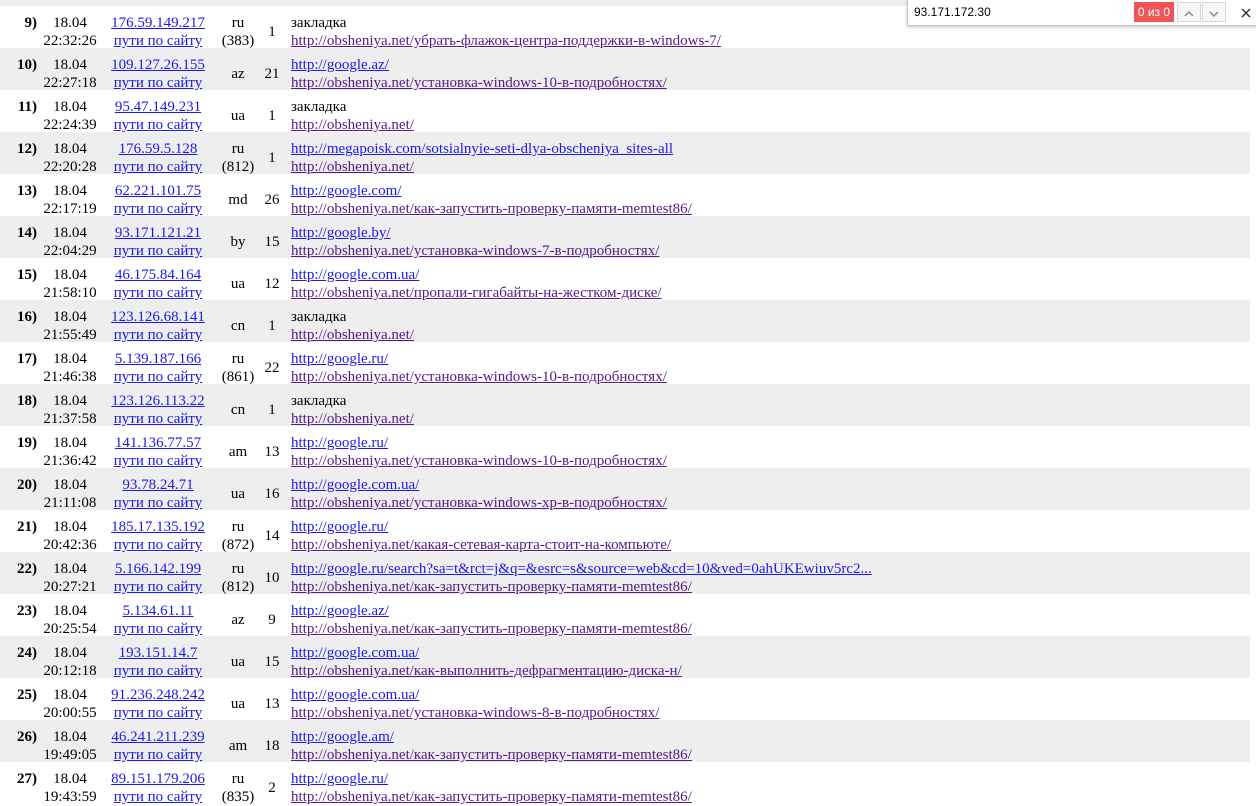 Image resolution: width=1256 pixels, height=806 pixels. I want to click on close-icon, so click(1246, 13).